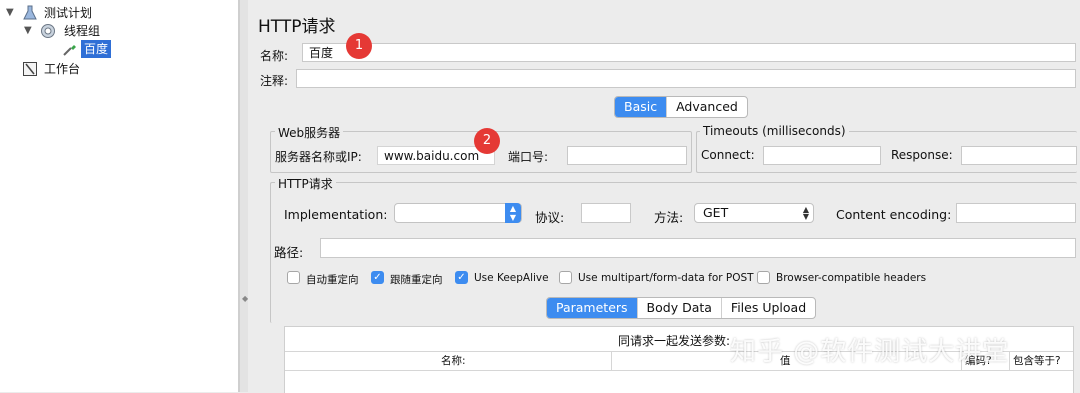  What do you see at coordinates (894, 214) in the screenshot?
I see `content-encoding-label: Content encoding:` at bounding box center [894, 214].